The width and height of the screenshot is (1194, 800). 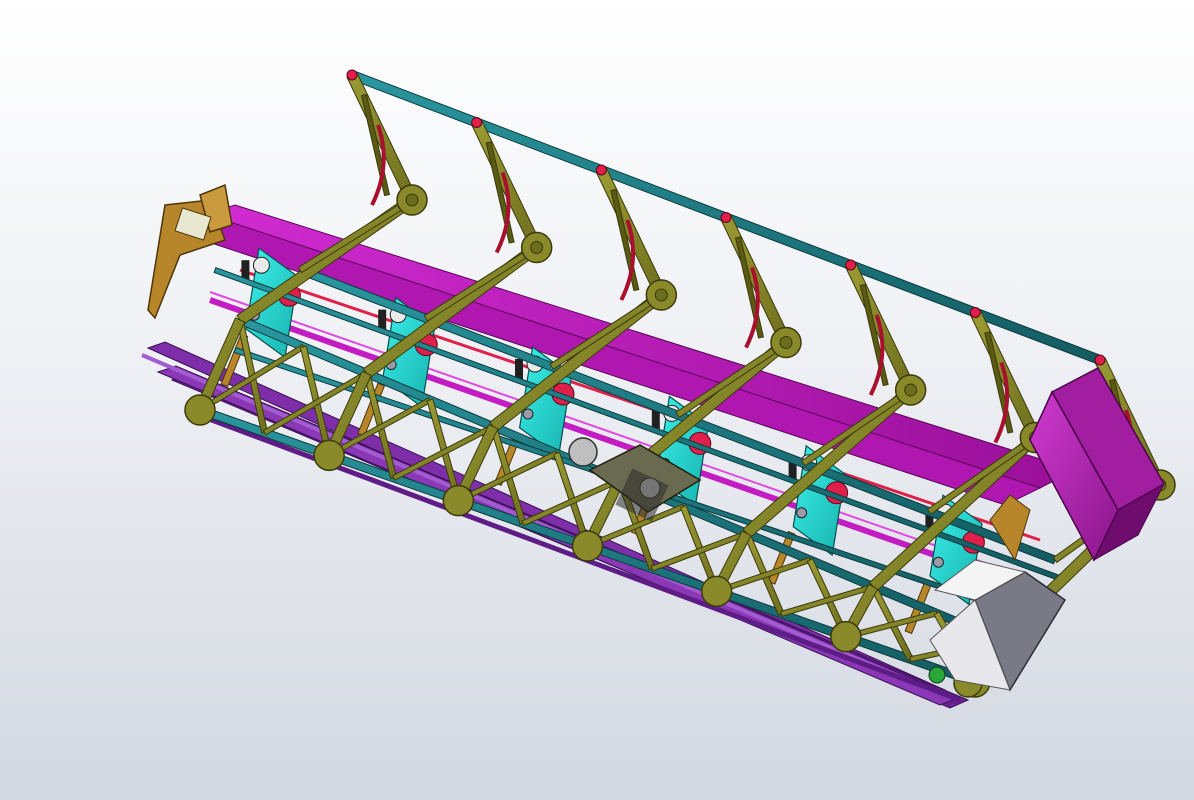 I want to click on end-magenta-box, so click(x=1097, y=464).